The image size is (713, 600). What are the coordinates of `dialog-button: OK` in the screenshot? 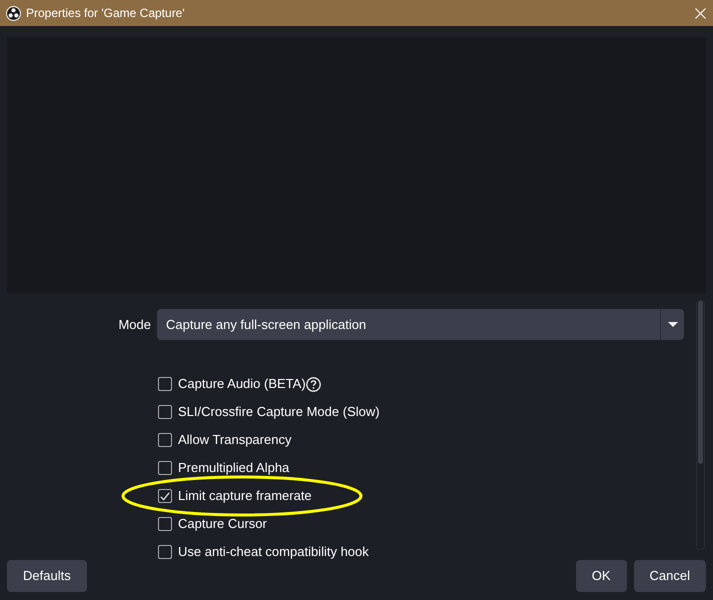 It's located at (601, 576).